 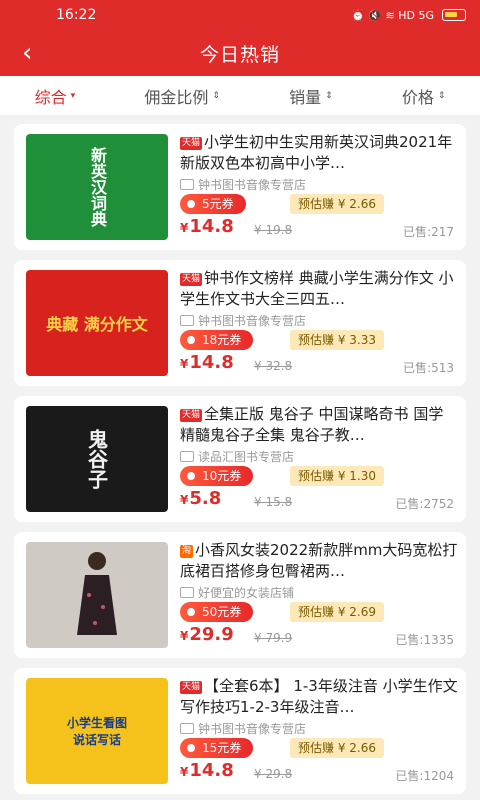 I want to click on product-price: ¥29.9, so click(x=207, y=634).